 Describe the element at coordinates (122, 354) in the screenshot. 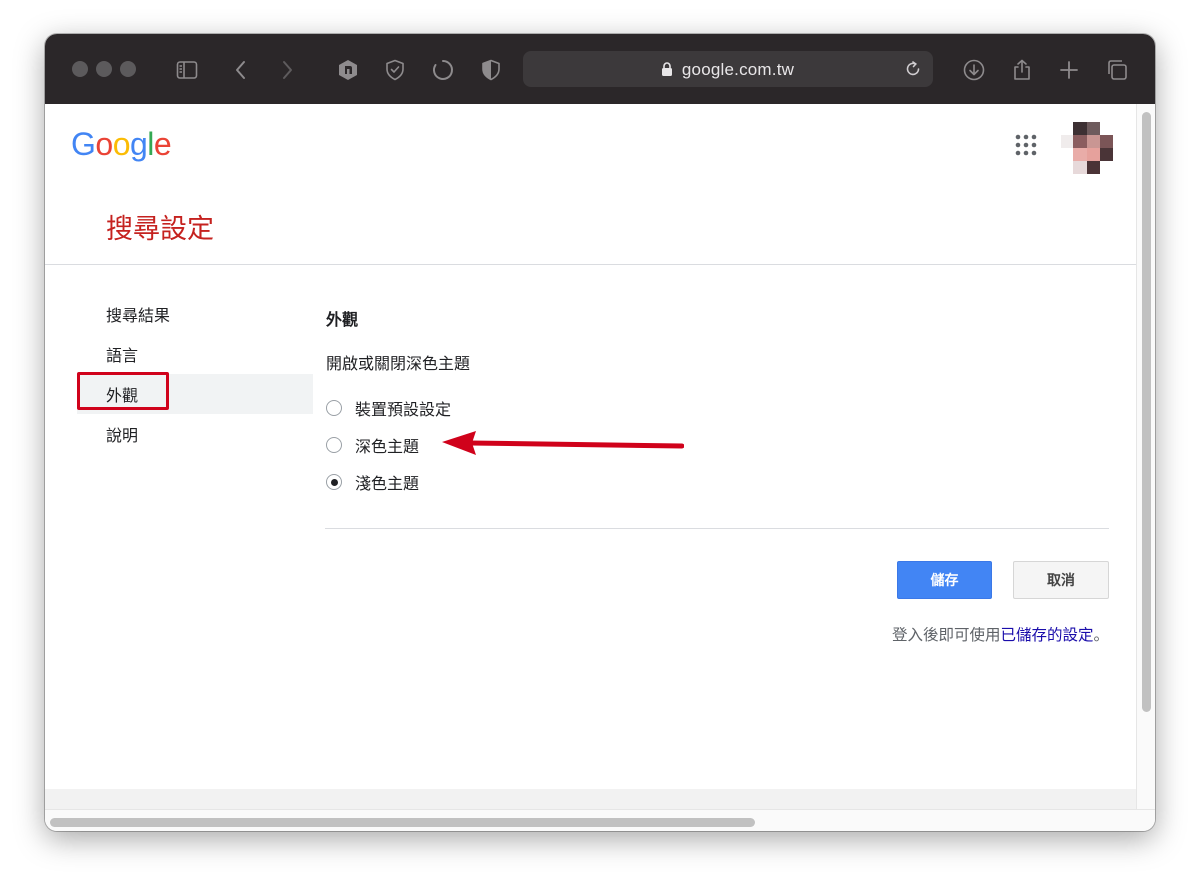

I see `nav-item-language: 語言` at that location.